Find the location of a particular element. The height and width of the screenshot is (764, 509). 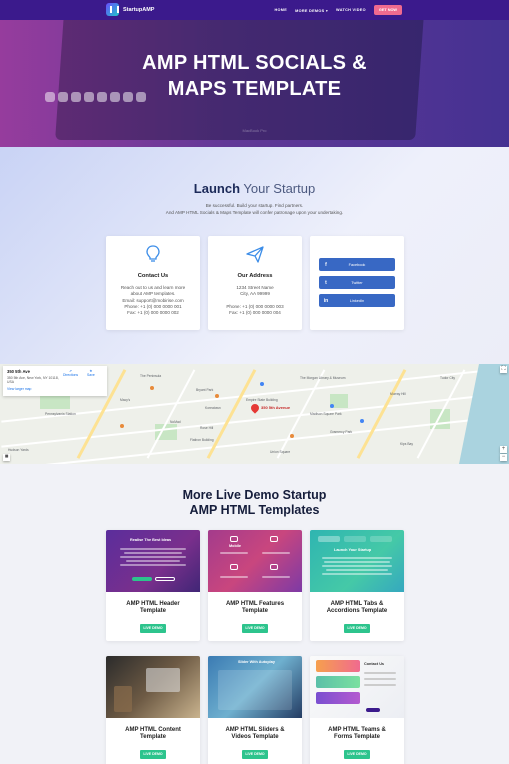

brand-logo-icon is located at coordinates (112, 9).